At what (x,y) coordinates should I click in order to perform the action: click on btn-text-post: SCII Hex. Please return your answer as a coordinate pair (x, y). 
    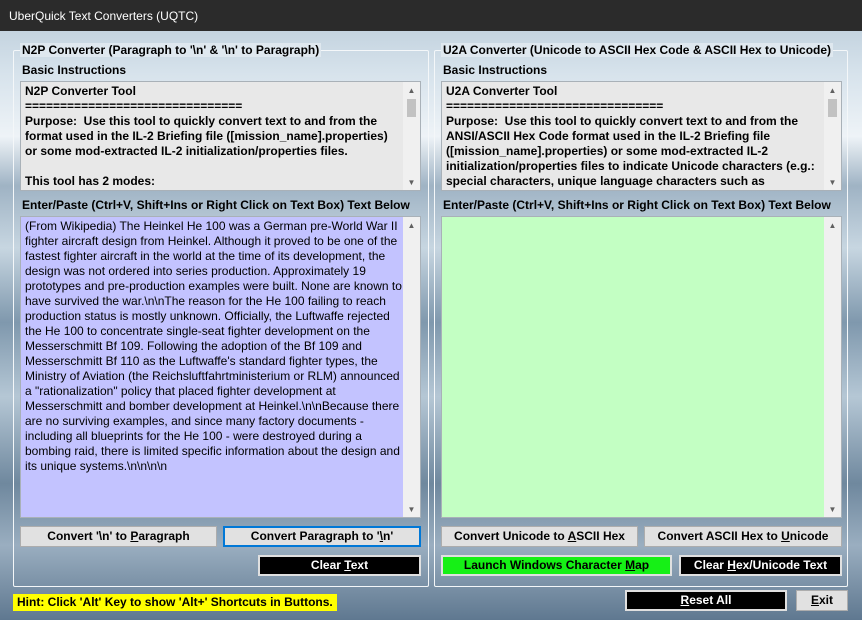
    Looking at the image, I should click on (600, 536).